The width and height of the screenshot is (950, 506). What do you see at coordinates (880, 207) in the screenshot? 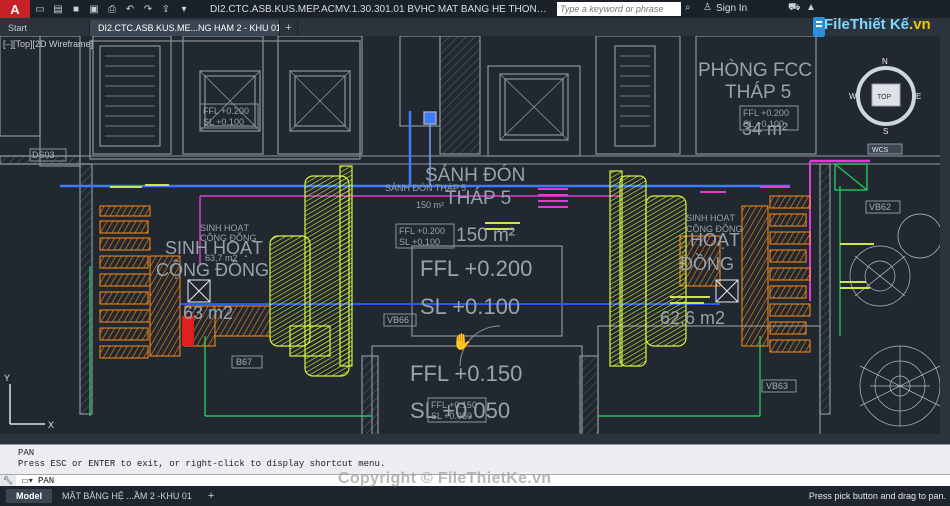
I see `label-vb62: VB62` at bounding box center [880, 207].